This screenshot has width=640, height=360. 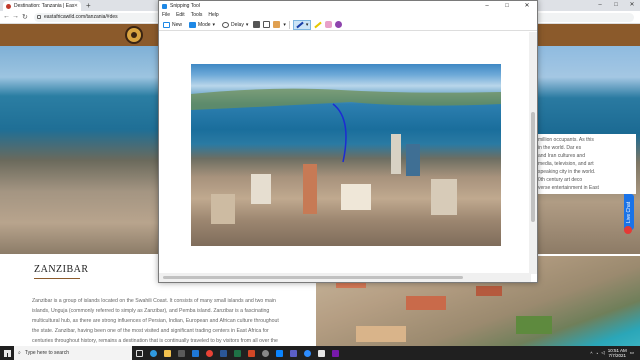 I want to click on reload-icon: ↻, so click(x=25, y=17).